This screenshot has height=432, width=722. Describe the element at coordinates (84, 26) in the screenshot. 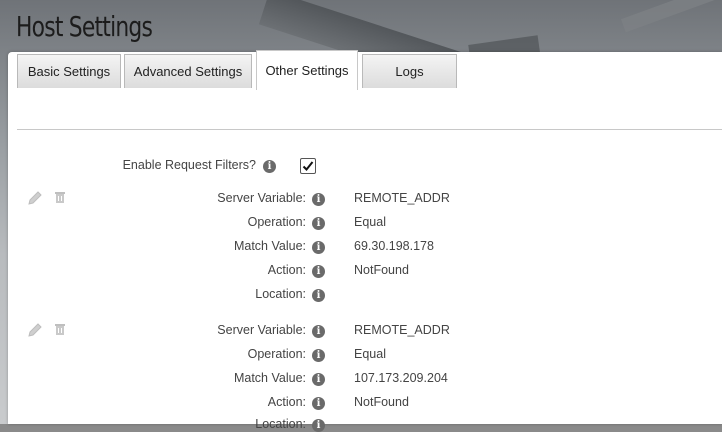

I see `page-title: Host Settings` at that location.